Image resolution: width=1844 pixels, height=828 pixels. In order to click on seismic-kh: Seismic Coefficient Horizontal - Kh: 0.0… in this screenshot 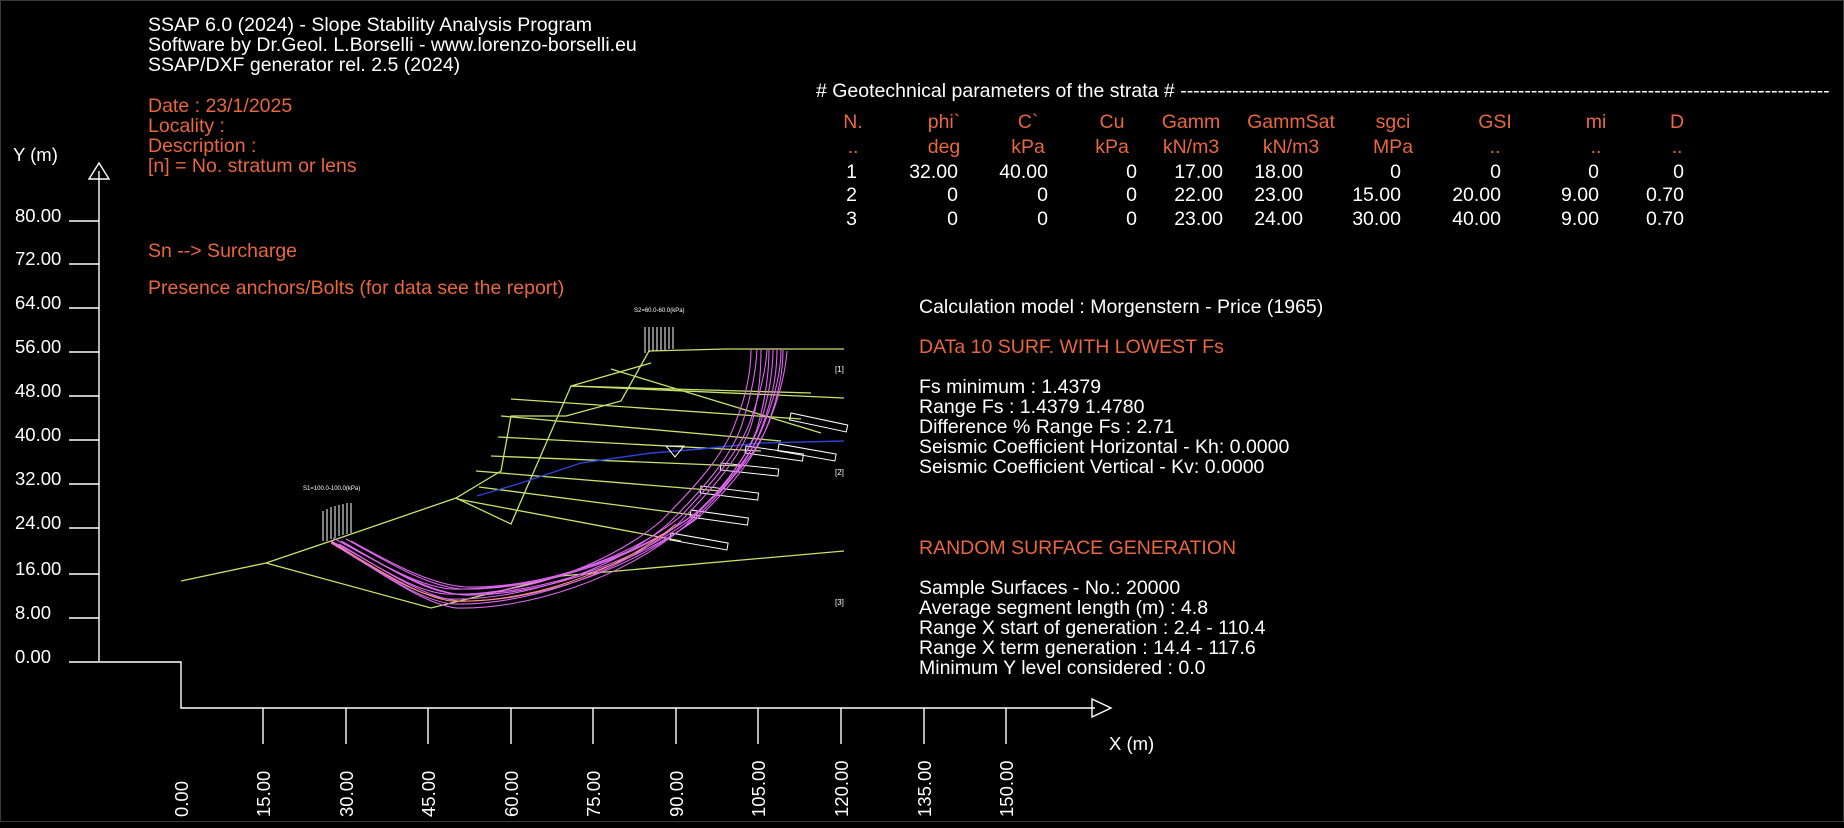, I will do `click(1104, 447)`.